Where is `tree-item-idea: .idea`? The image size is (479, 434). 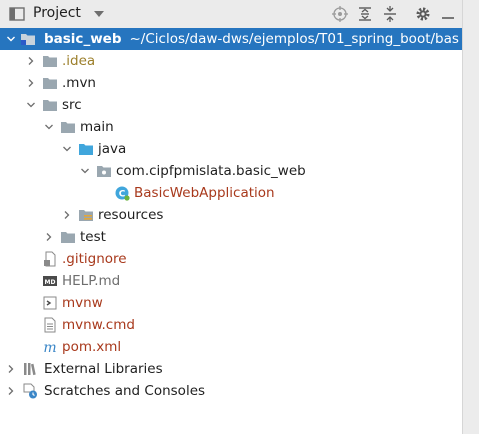 tree-item-idea: .idea is located at coordinates (231, 61).